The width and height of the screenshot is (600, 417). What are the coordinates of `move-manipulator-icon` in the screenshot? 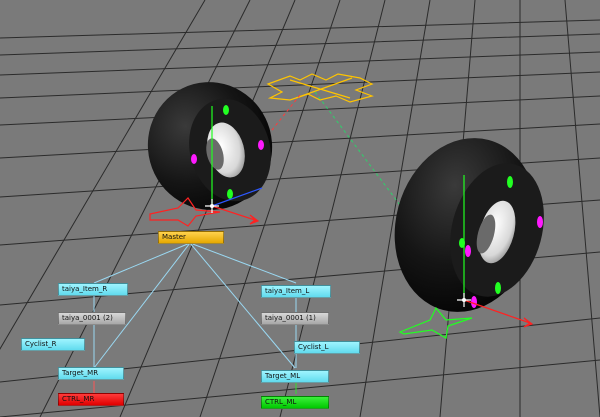 It's located at (320, 88).